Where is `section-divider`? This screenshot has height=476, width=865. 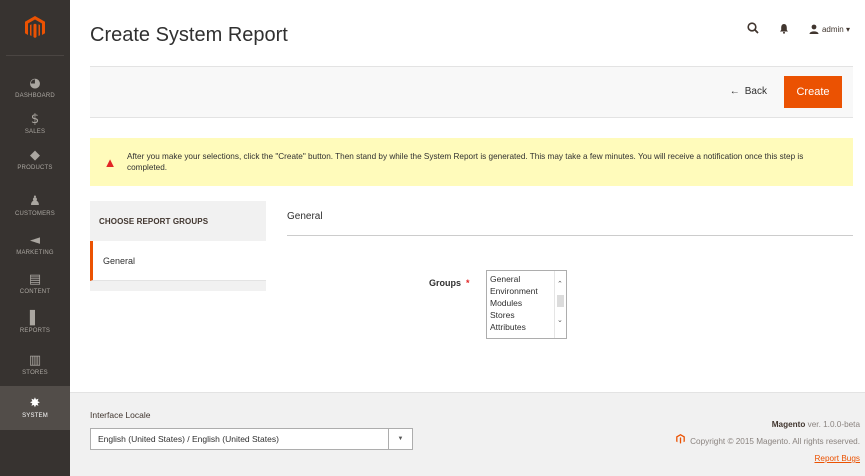
section-divider is located at coordinates (570, 235).